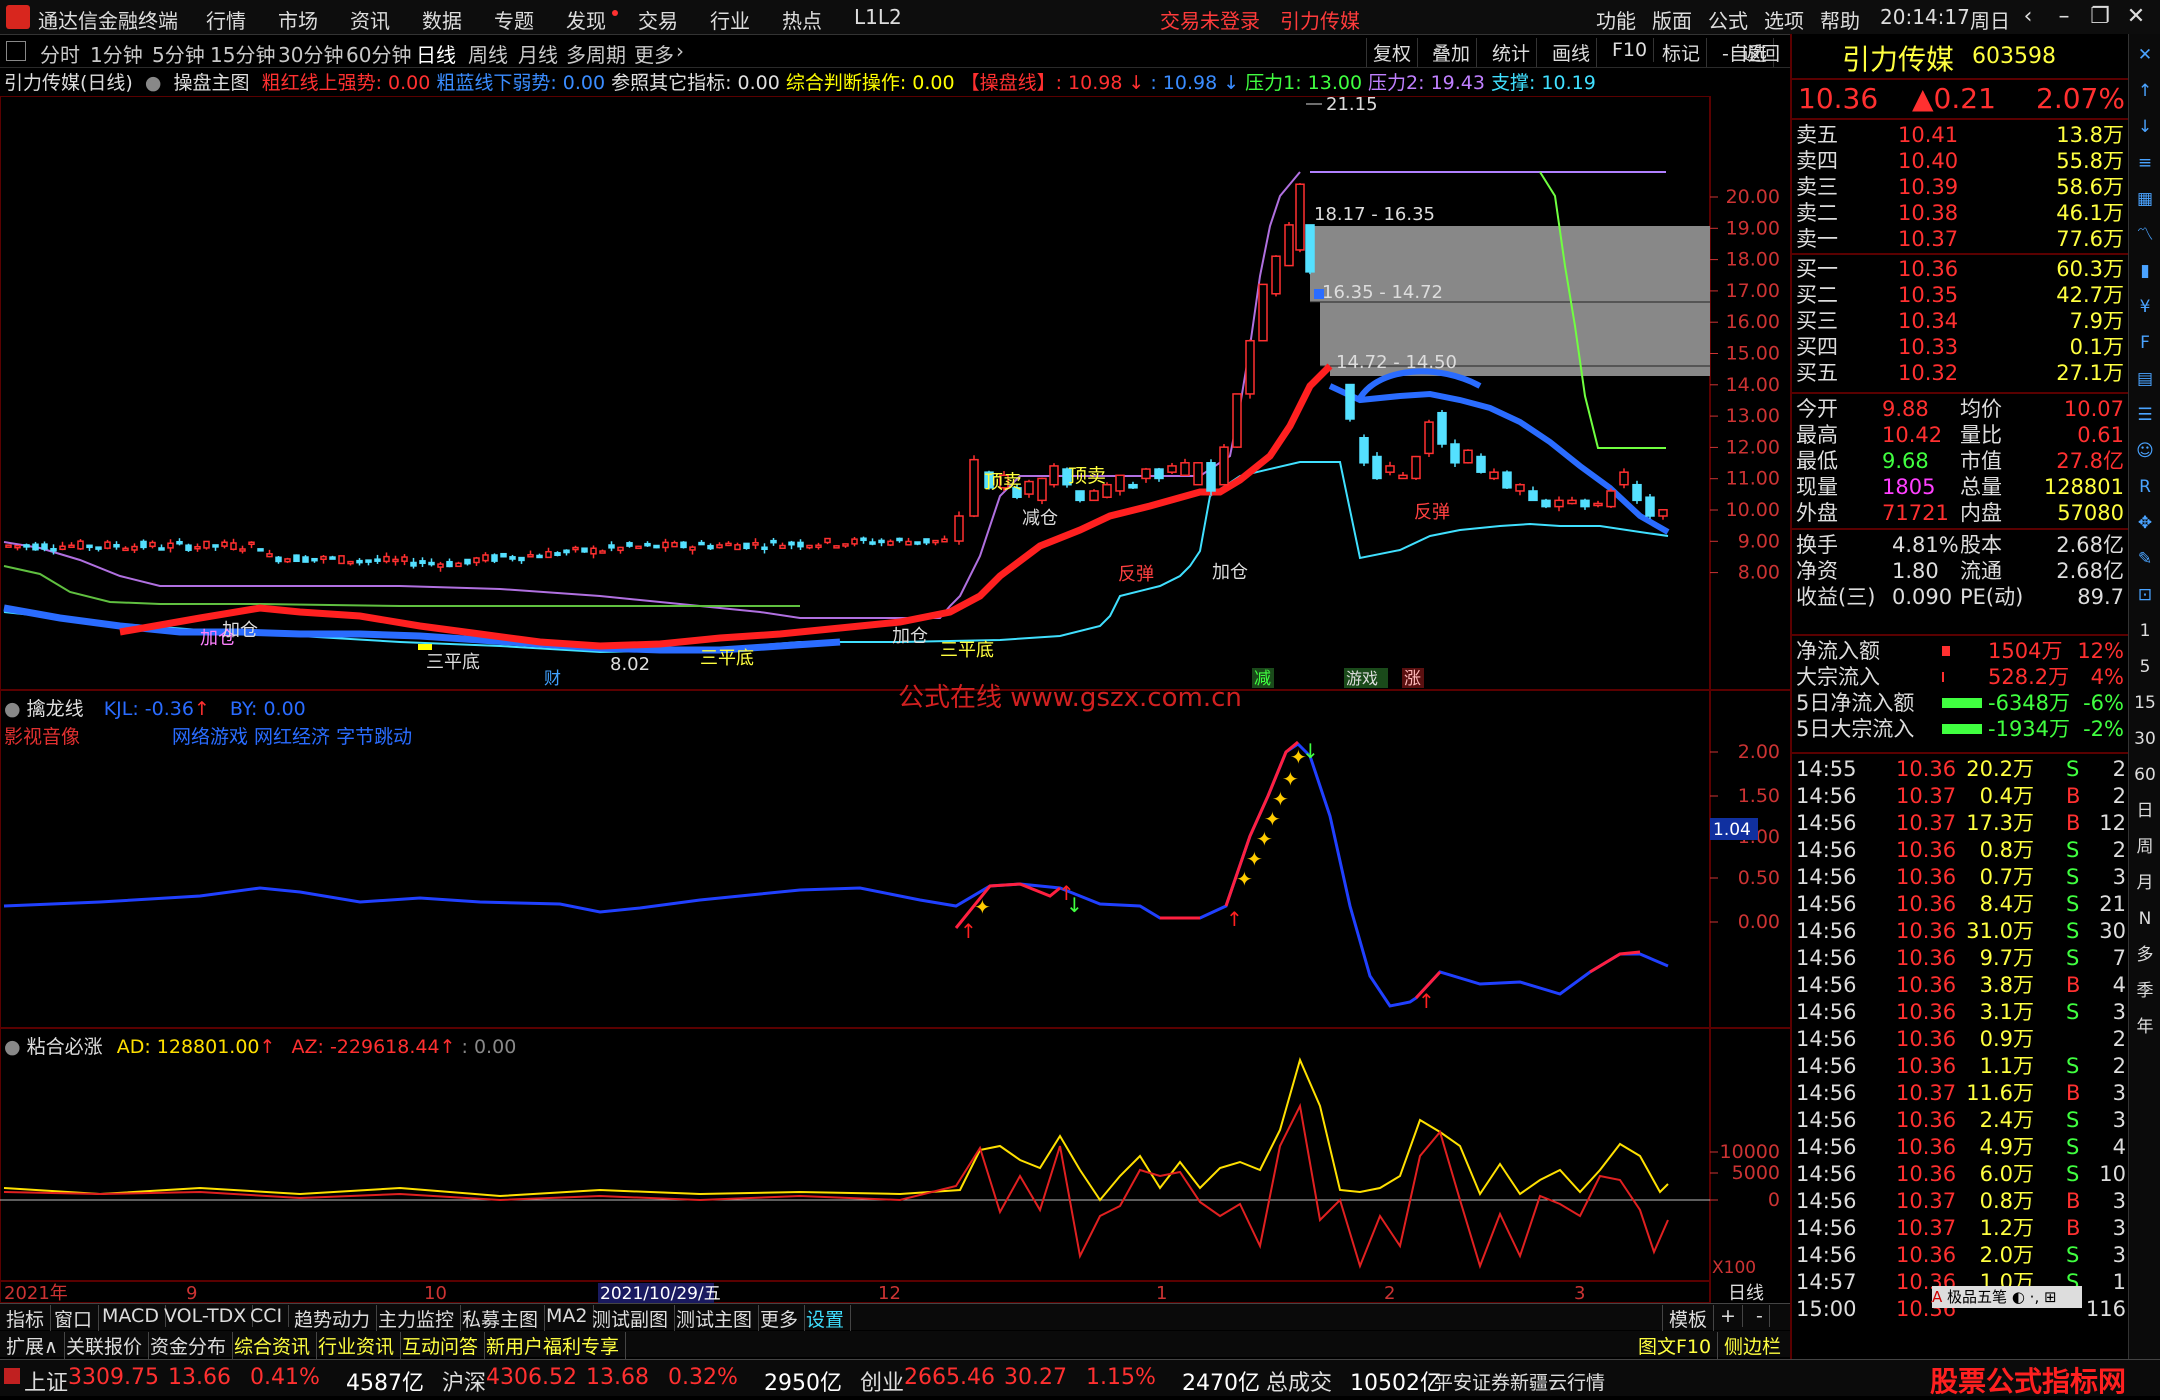 This screenshot has height=1400, width=2160. What do you see at coordinates (2145, 991) in the screenshot?
I see `period-季-icon: 季` at bounding box center [2145, 991].